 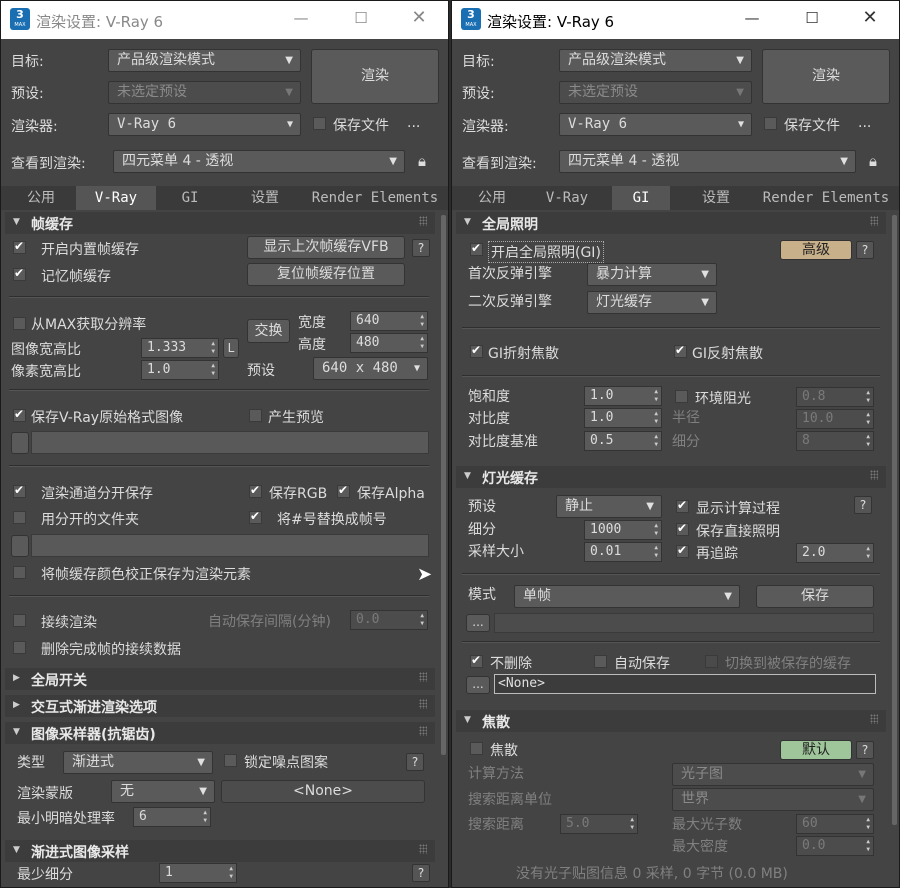 I want to click on image-aspect-spinner: 1.333, so click(x=180, y=348).